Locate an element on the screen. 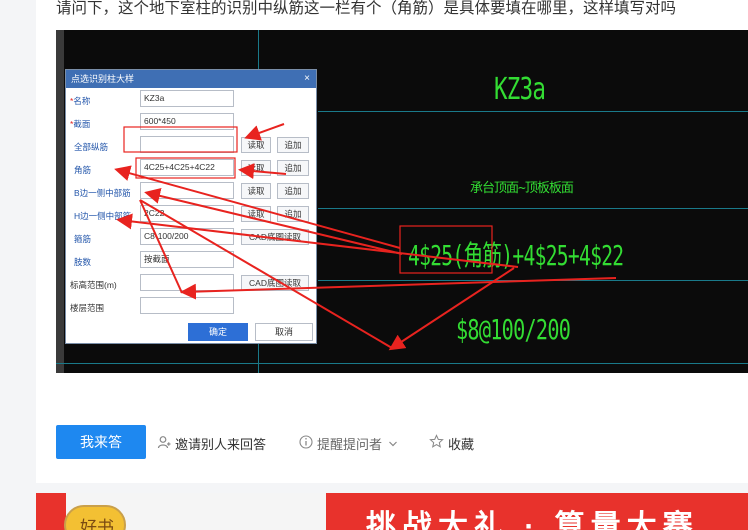  remind-asker-link: 提醒提问者 is located at coordinates (348, 443).